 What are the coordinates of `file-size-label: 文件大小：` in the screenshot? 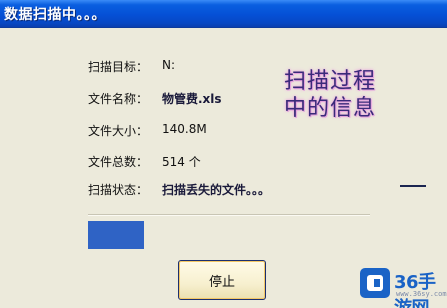 It's located at (118, 131).